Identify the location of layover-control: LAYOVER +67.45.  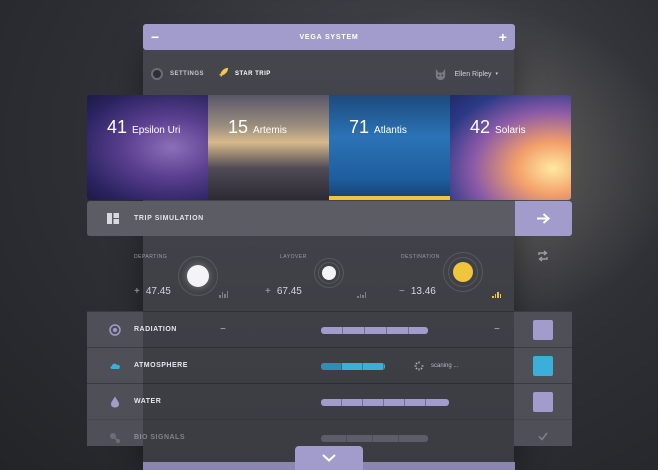
(325, 273).